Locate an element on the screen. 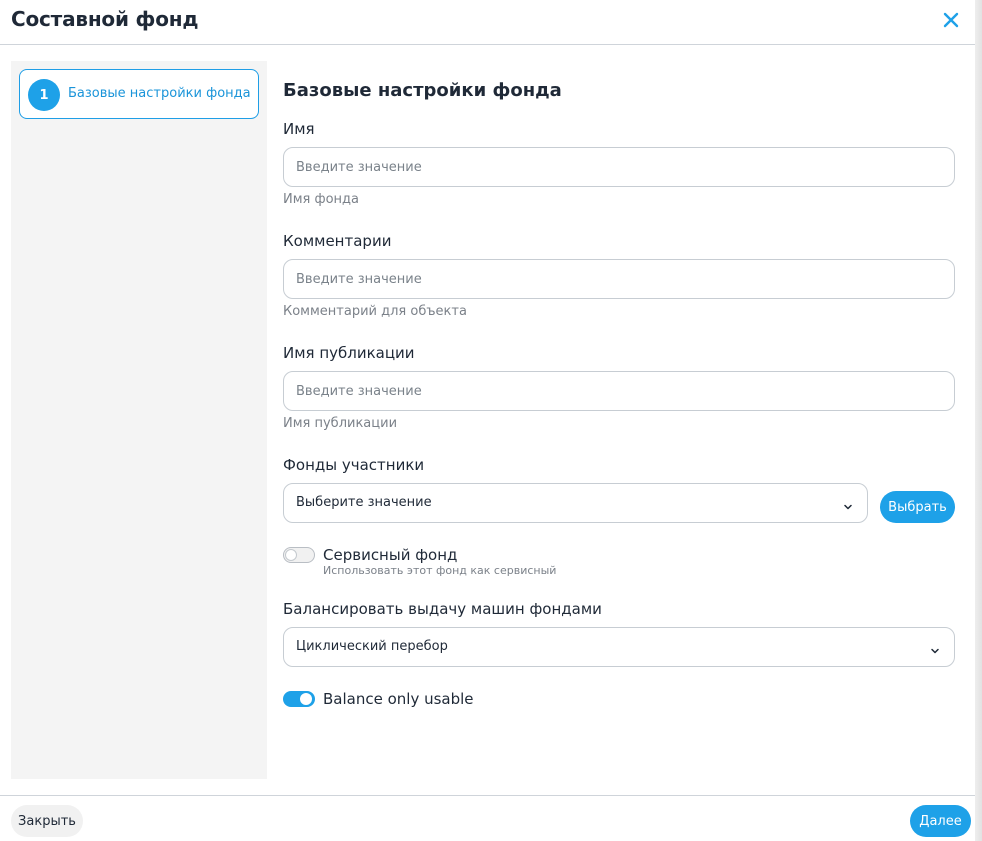  scroll-shadow is located at coordinates (978, 420).